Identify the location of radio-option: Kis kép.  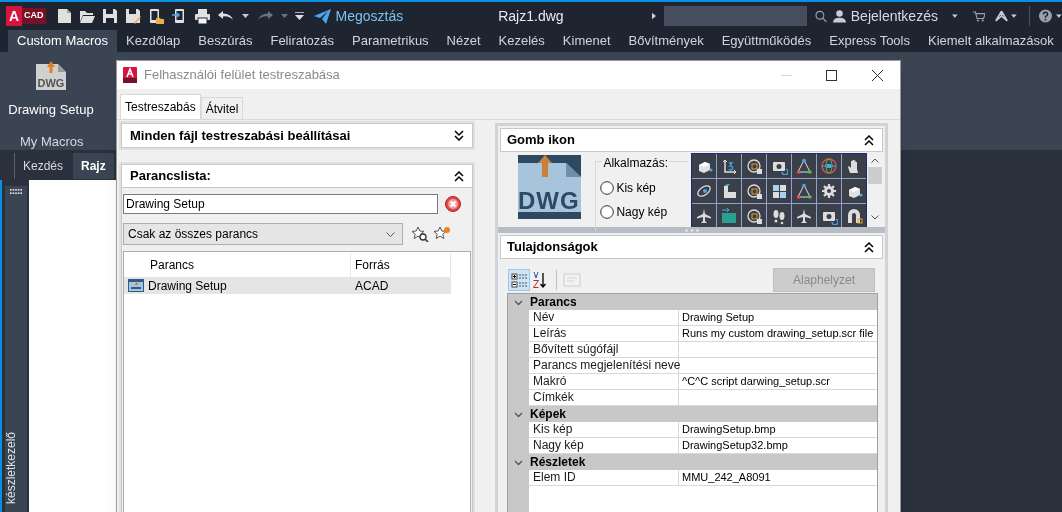
(628, 188).